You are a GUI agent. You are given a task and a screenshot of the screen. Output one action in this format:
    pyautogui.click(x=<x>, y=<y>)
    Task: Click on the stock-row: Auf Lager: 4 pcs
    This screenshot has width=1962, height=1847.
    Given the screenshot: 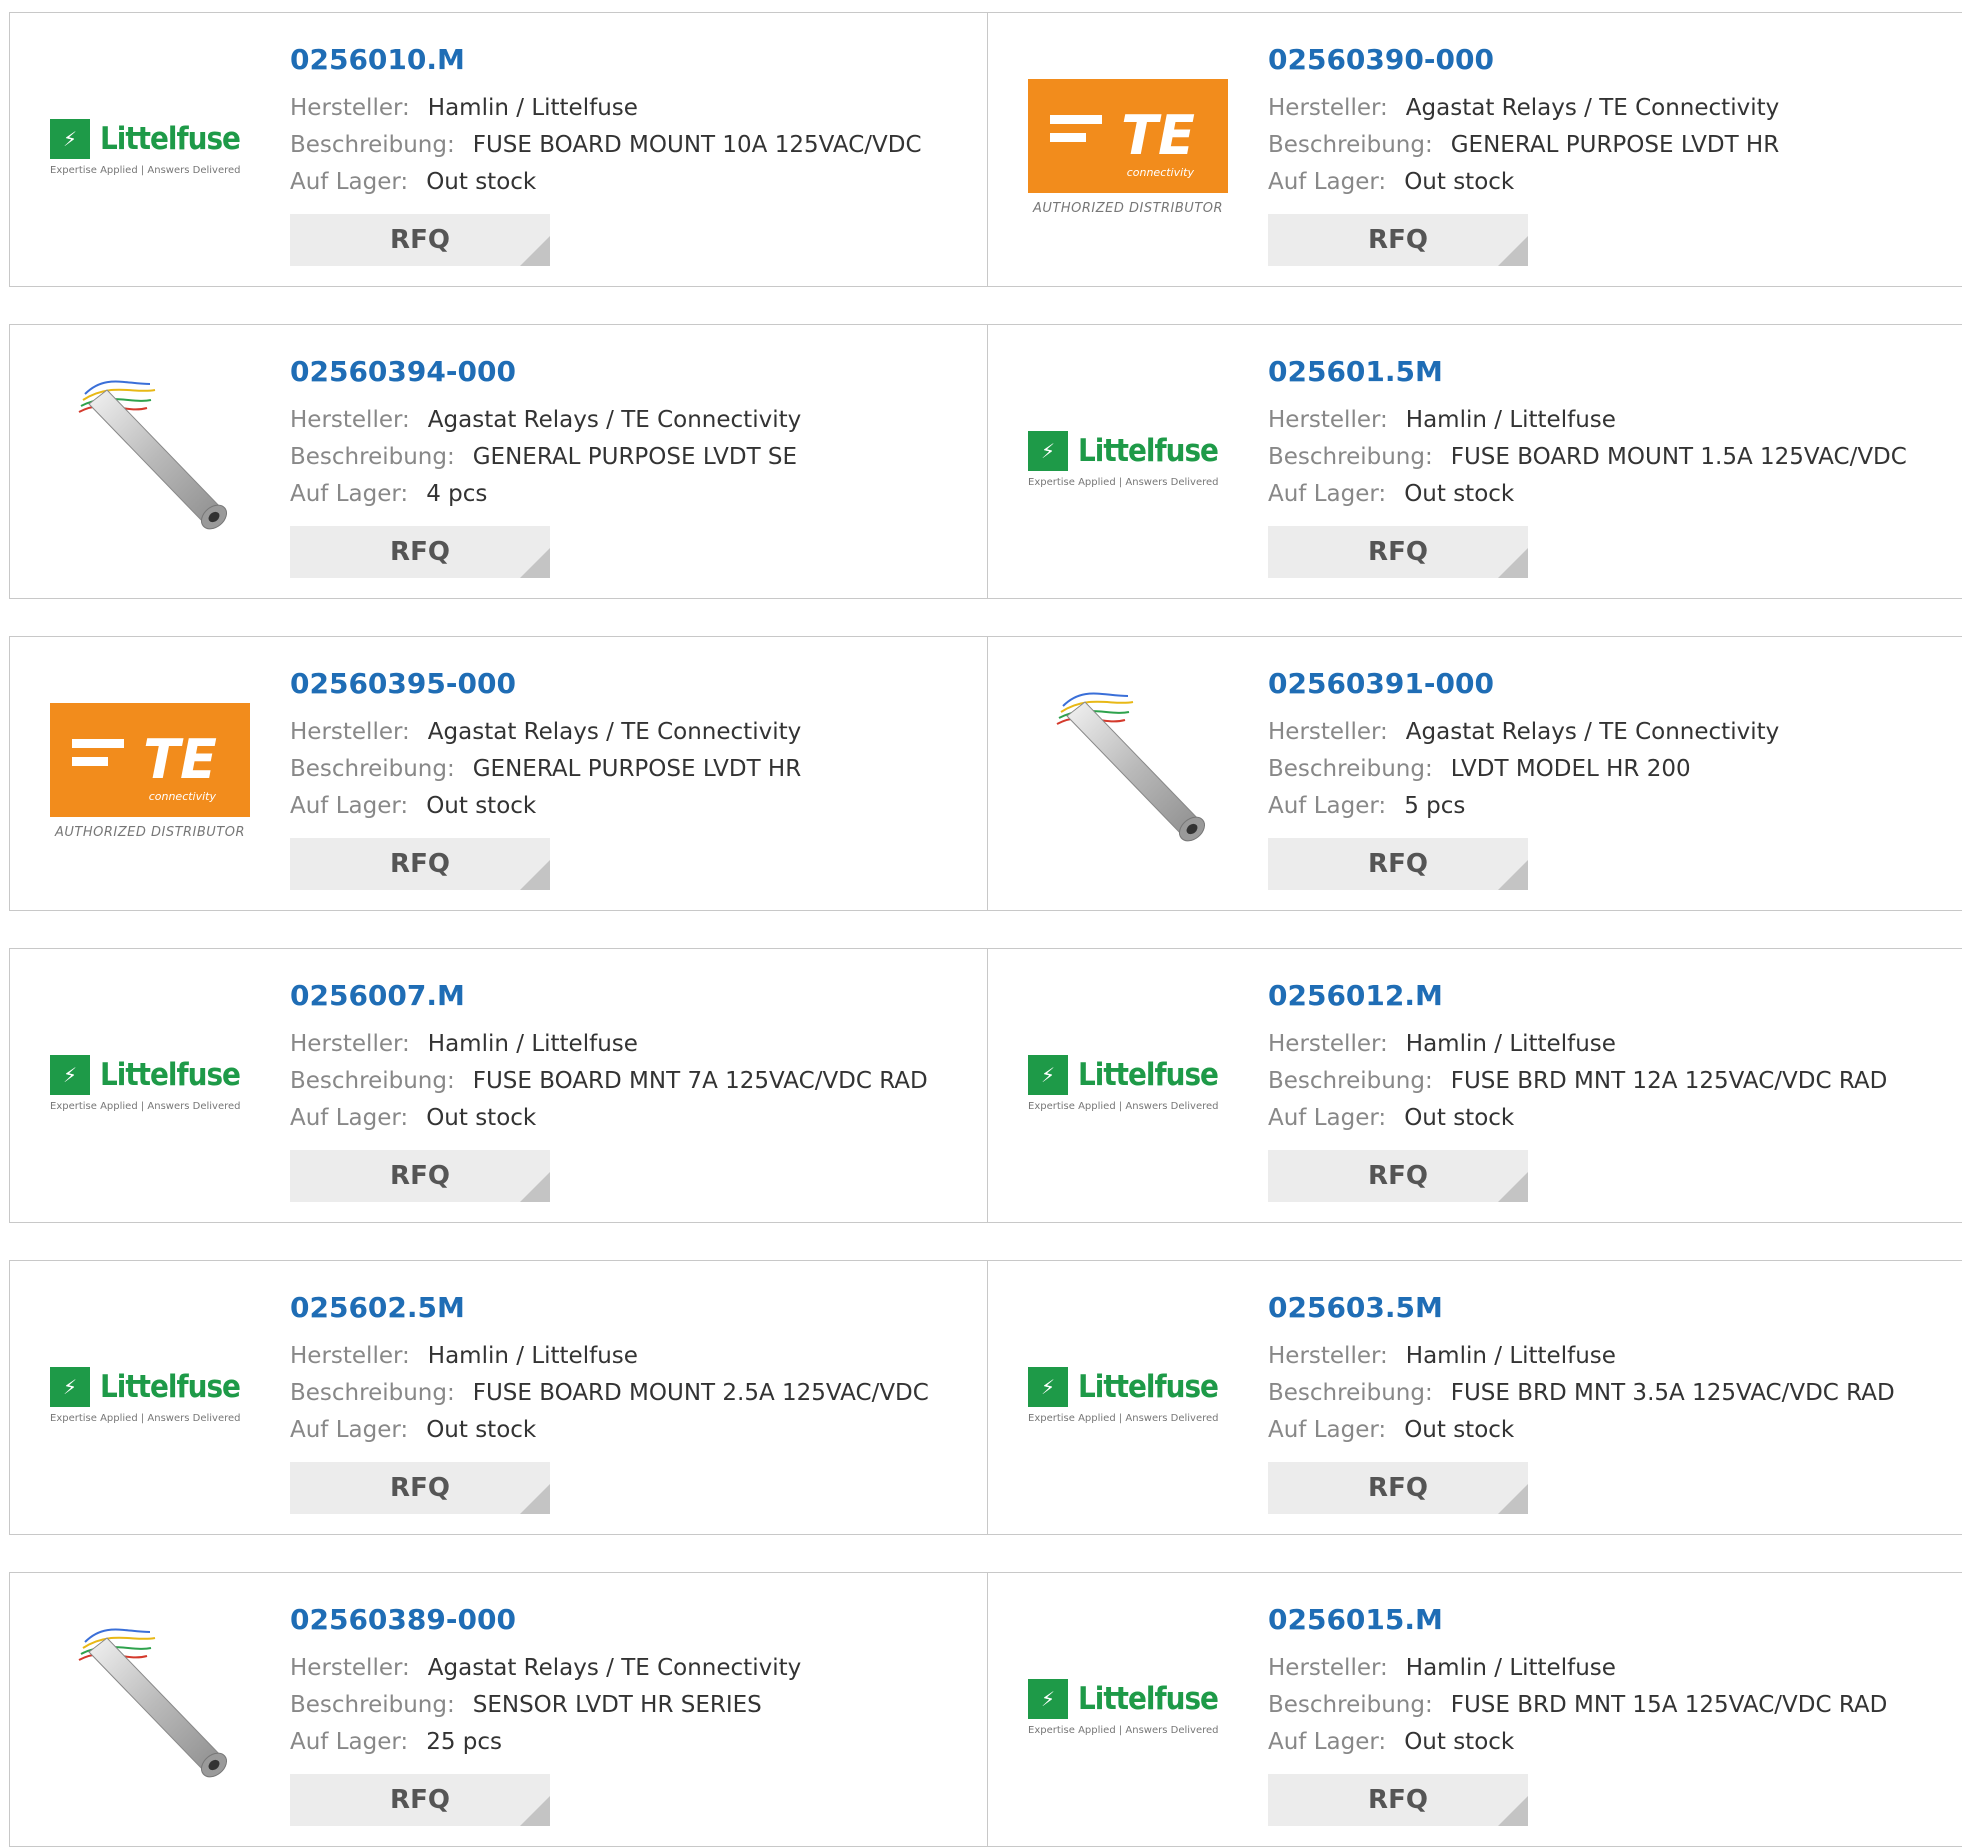 What is the action you would take?
    pyautogui.click(x=388, y=494)
    